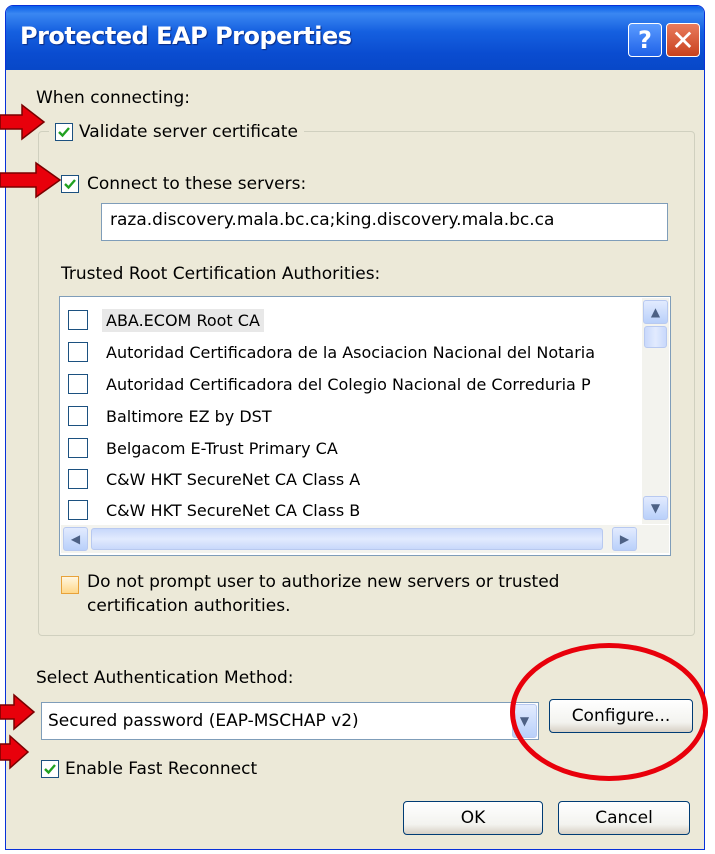 This screenshot has width=715, height=854. What do you see at coordinates (189, 416) in the screenshot?
I see `list-item-label: Baltimore EZ by DST` at bounding box center [189, 416].